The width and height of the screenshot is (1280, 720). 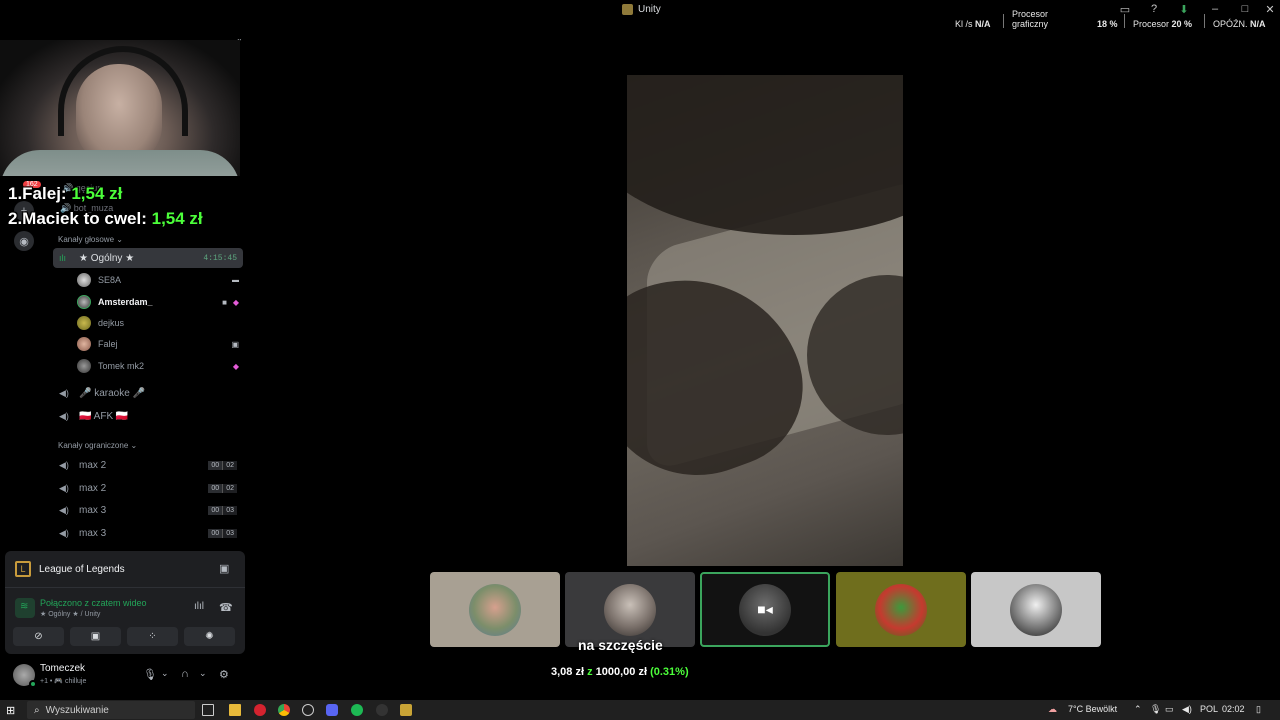 I want to click on game-activity: L League of Legends, so click(x=70, y=569).